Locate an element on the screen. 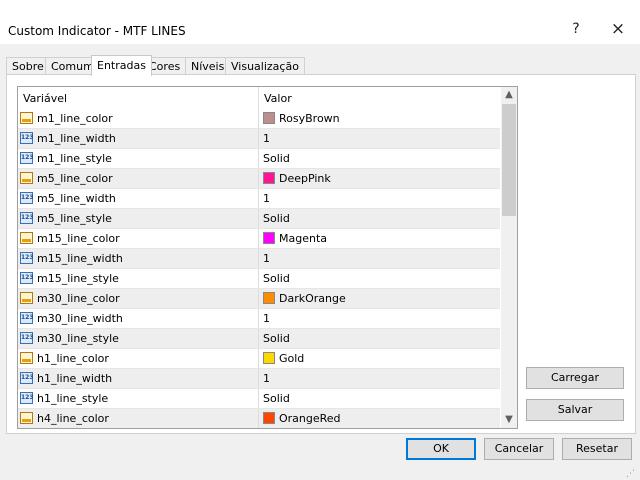  table-row: m15_line_color Magenta is located at coordinates (259, 239).